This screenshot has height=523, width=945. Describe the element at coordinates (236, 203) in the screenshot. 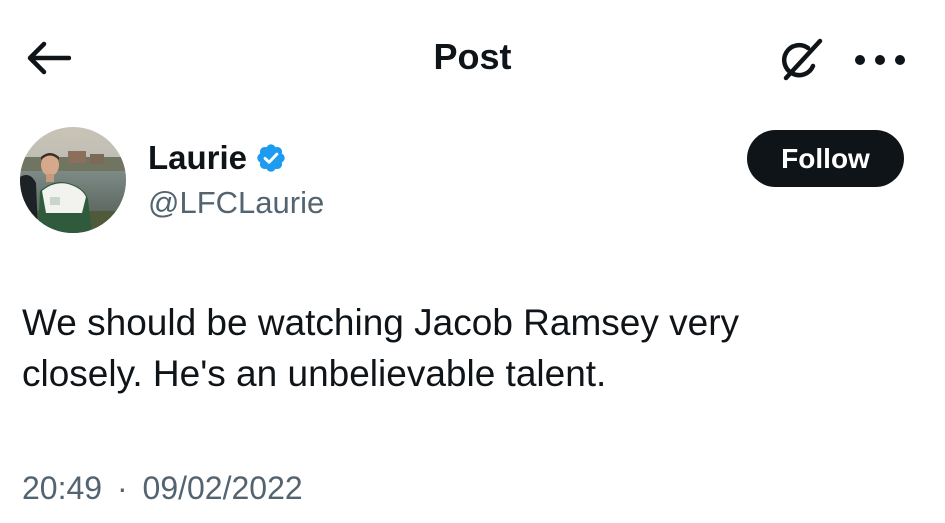

I see `author-handle: @LFCLaurie` at that location.